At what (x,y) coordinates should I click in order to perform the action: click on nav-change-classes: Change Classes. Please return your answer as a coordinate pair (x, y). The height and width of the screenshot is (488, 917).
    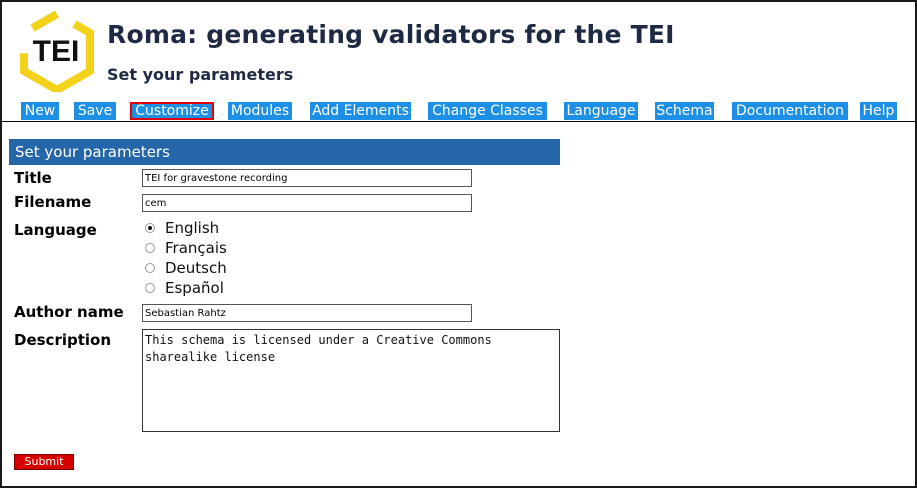
    Looking at the image, I should click on (487, 111).